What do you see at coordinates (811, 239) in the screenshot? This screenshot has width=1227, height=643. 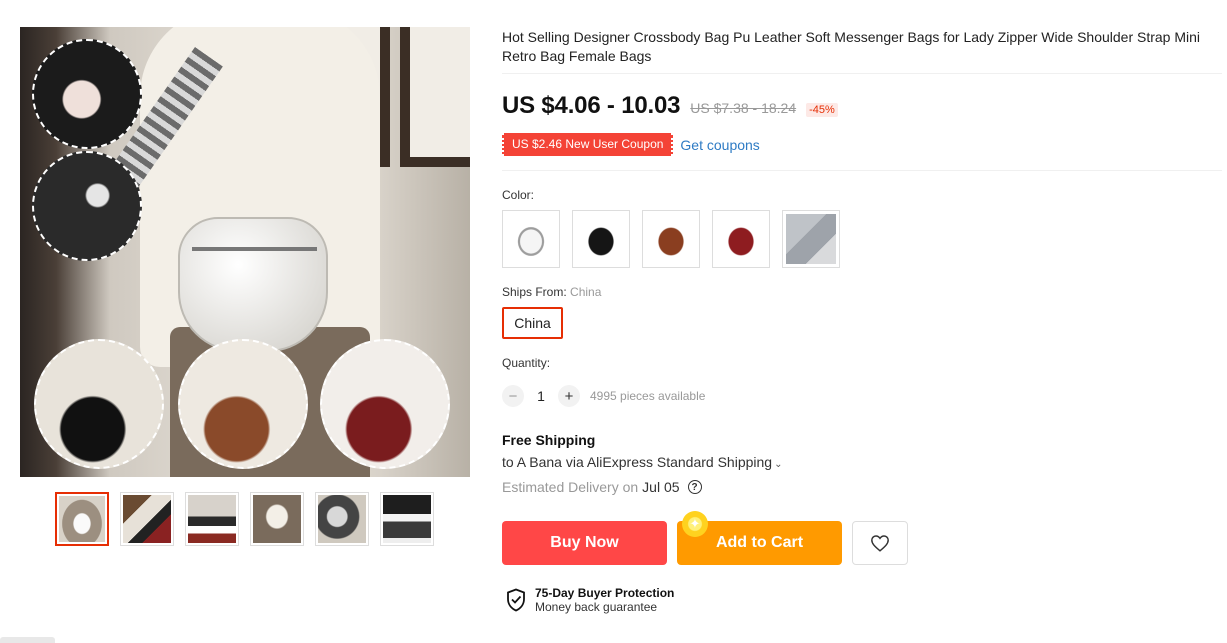 I see `color-swatch-gray` at bounding box center [811, 239].